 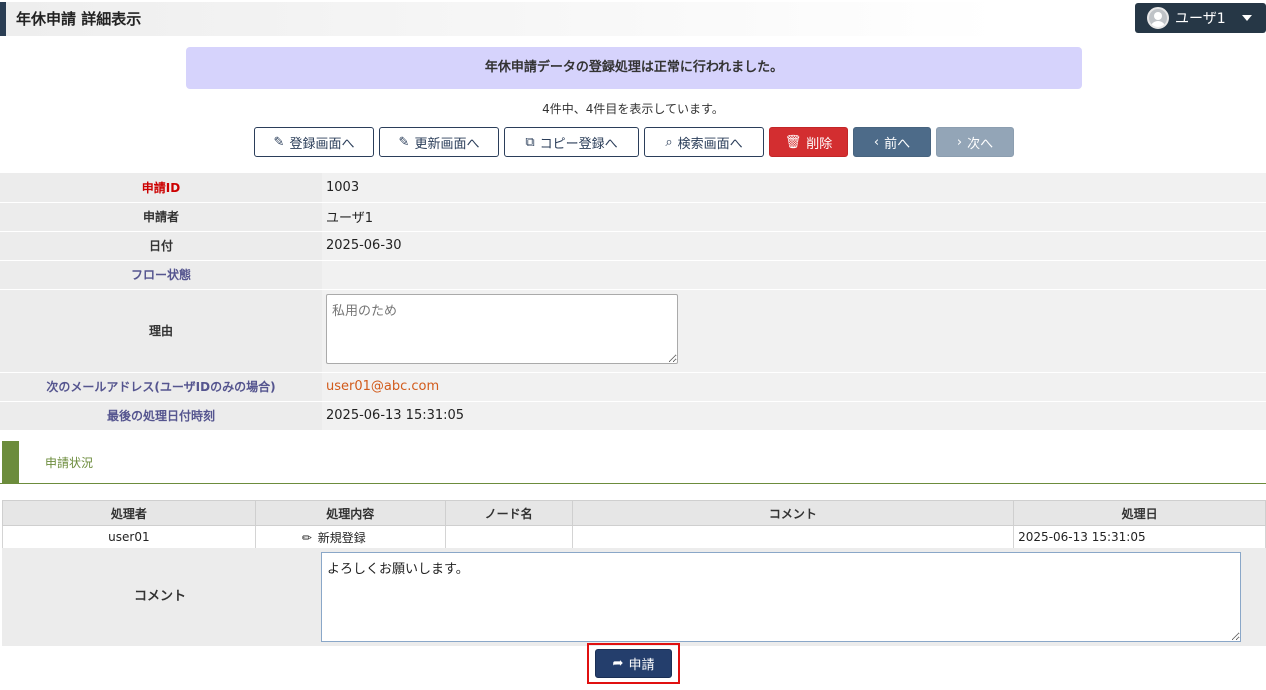 I want to click on copy-register-button: ⧉ コピー登録へ, so click(x=571, y=142).